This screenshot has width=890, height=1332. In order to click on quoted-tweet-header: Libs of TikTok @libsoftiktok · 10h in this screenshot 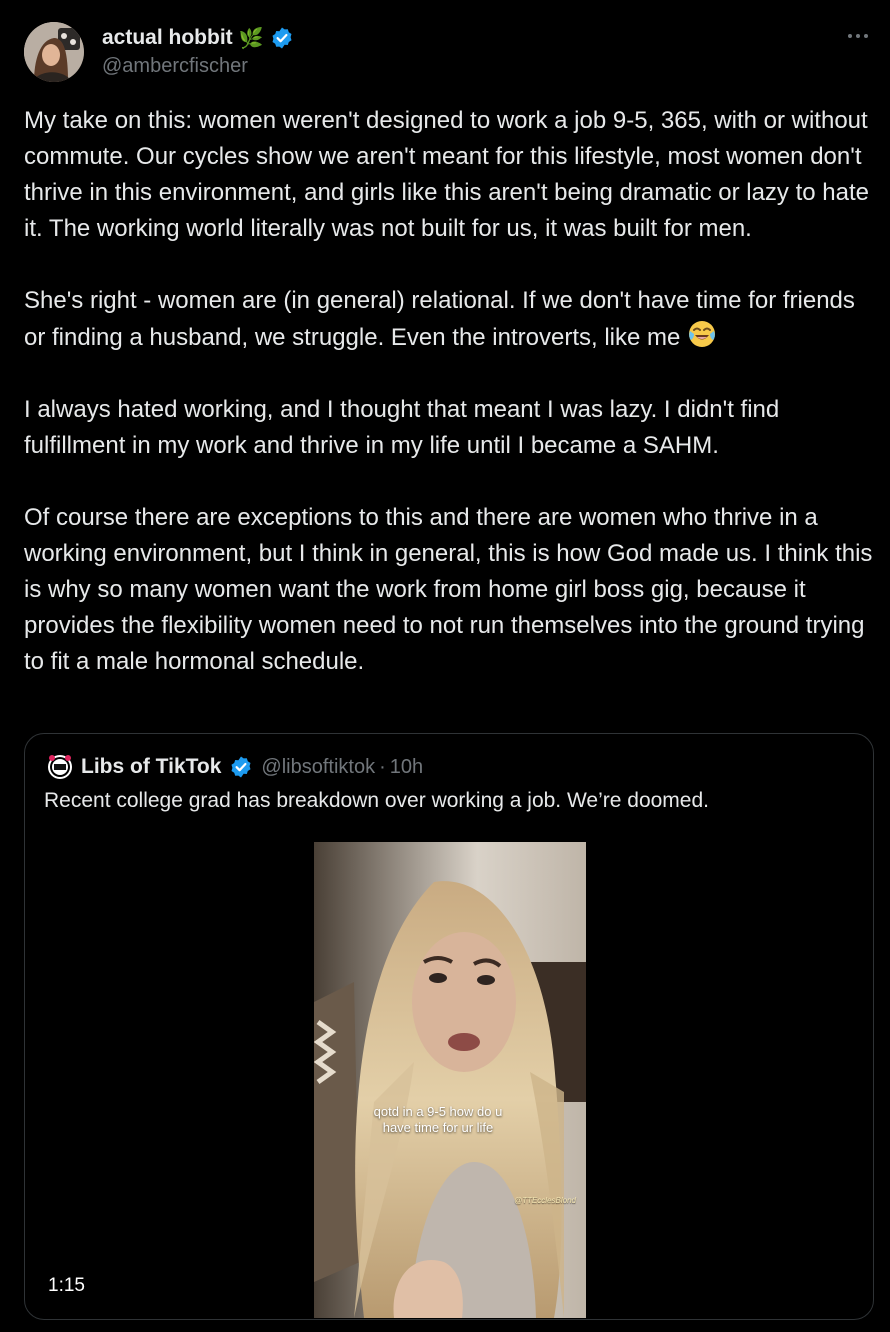, I will do `click(235, 767)`.